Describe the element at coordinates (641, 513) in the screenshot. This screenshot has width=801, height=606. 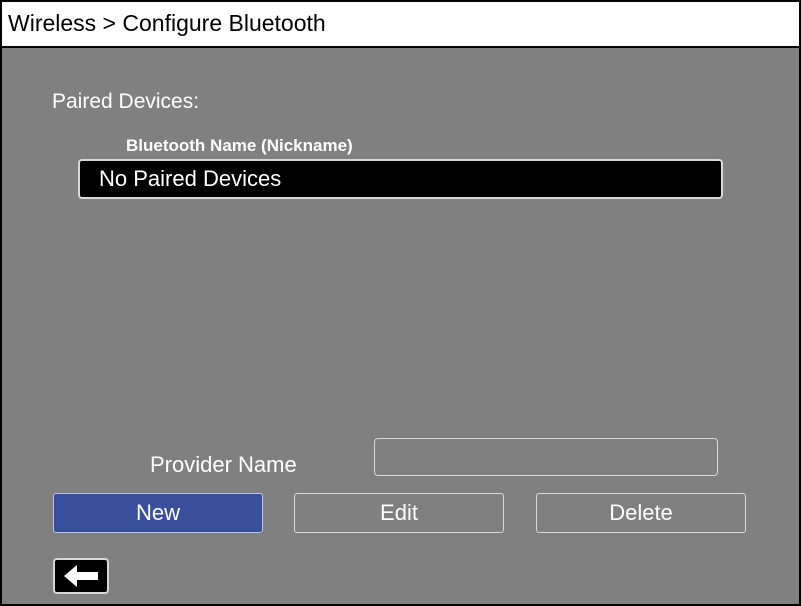
I see `delete-button: Delete` at that location.